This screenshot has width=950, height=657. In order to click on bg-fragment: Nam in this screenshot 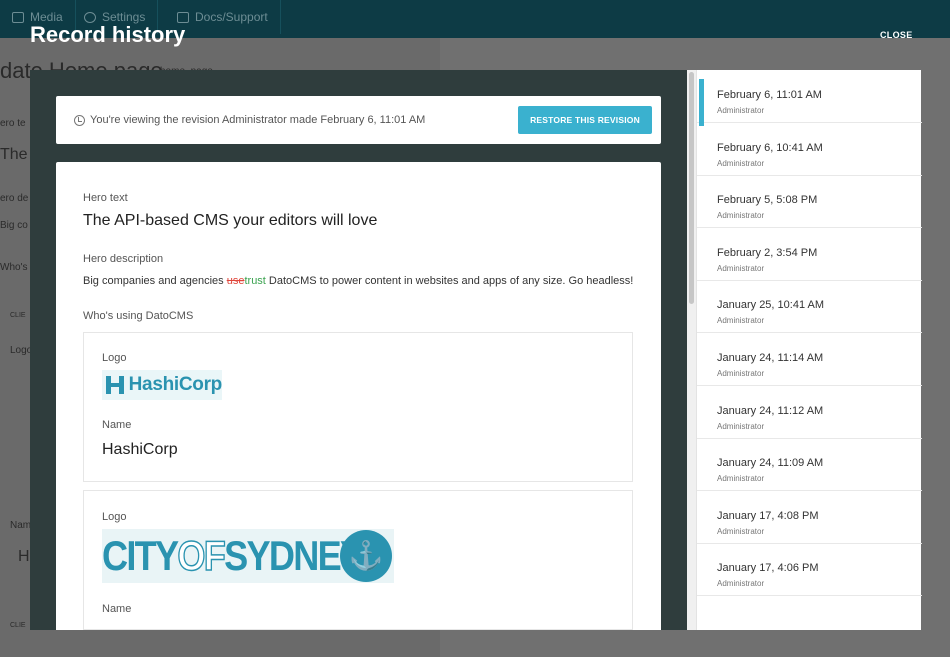, I will do `click(21, 525)`.